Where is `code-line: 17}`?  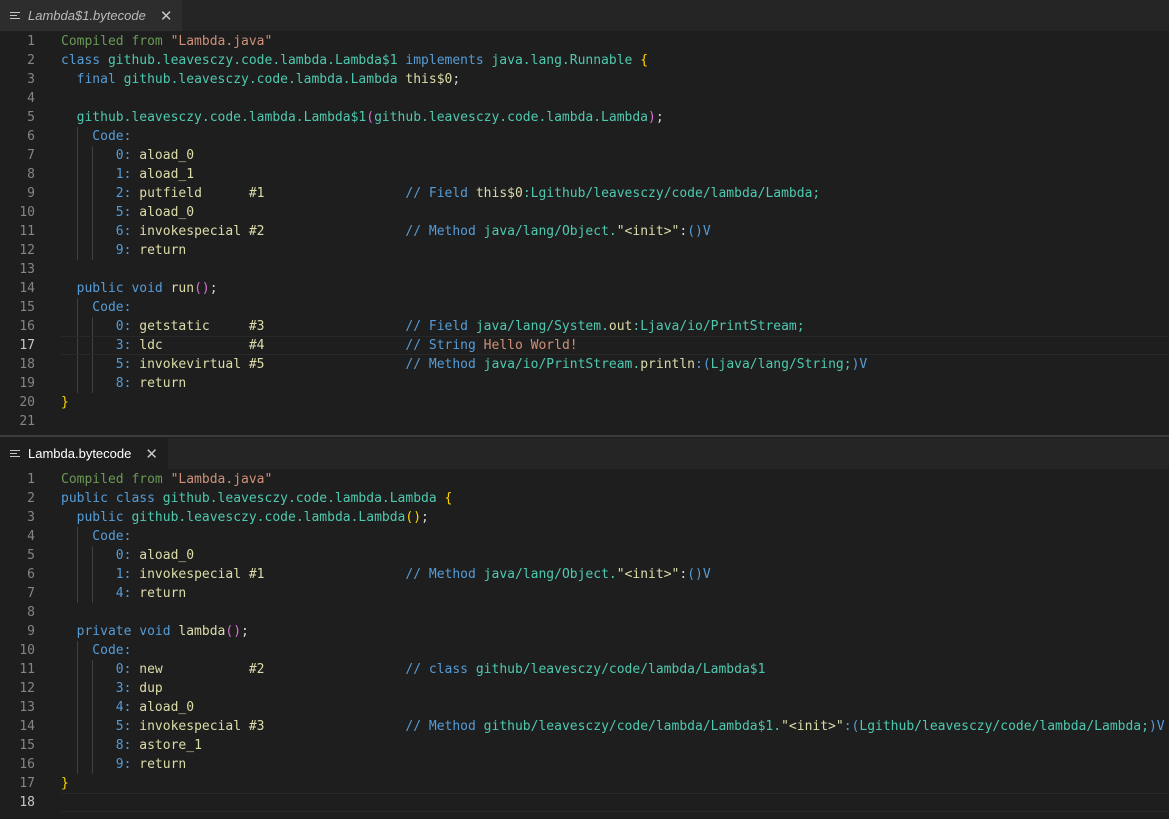 code-line: 17} is located at coordinates (584, 783).